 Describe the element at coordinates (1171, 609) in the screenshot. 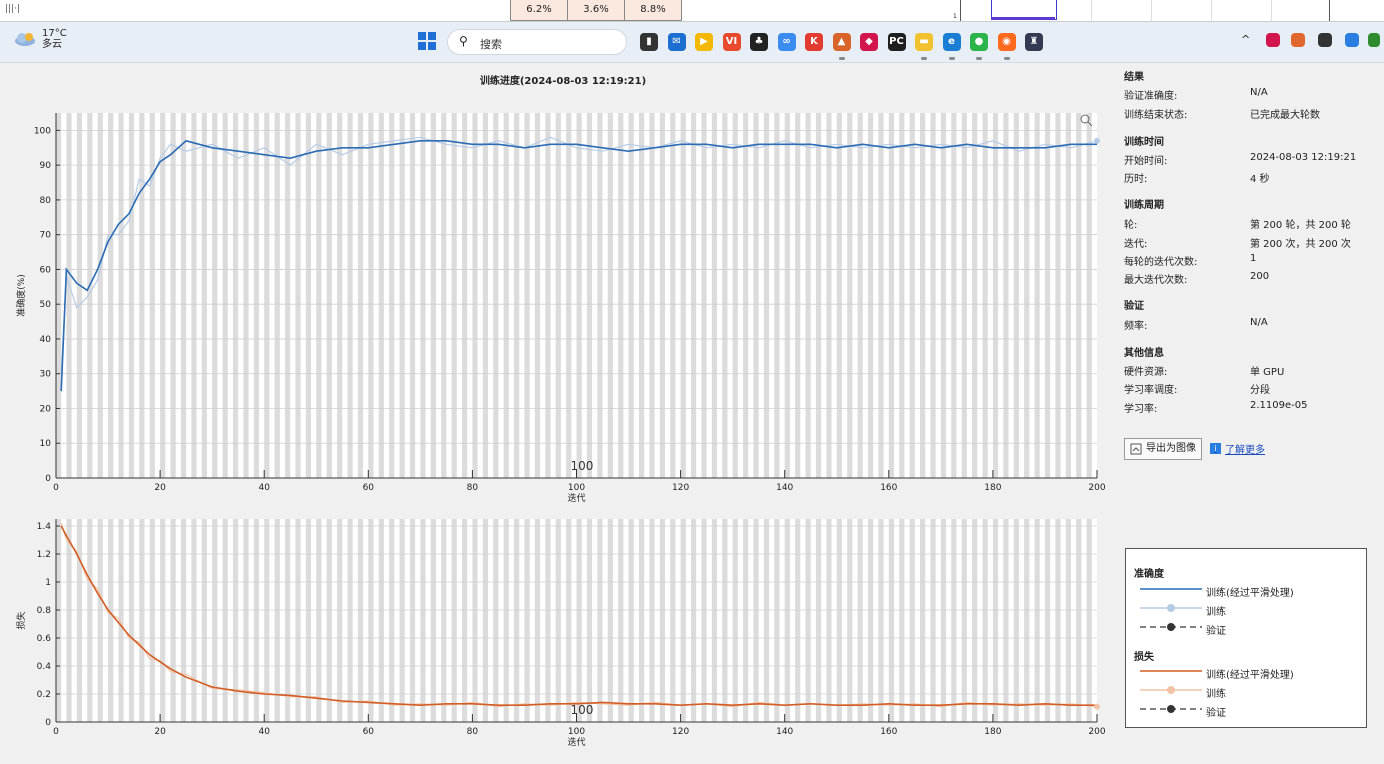

I see `legend-accuracy-swatches` at that location.